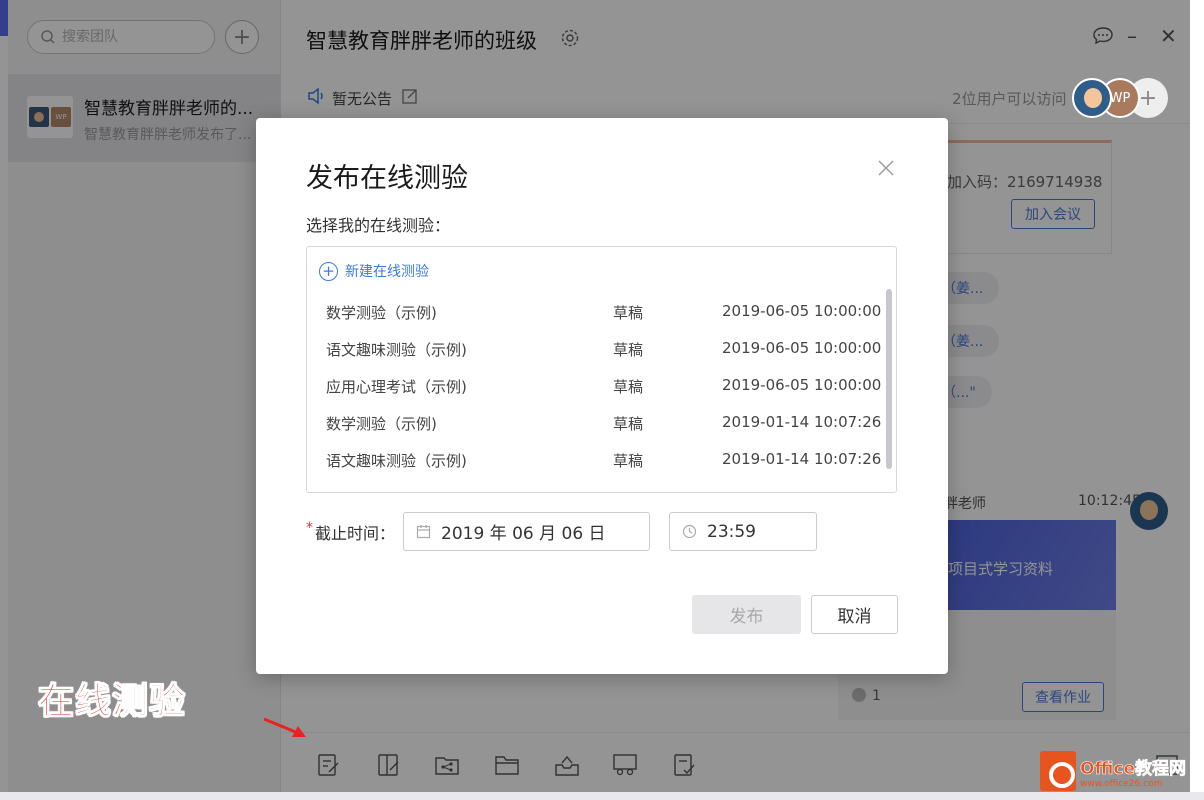 Image resolution: width=1204 pixels, height=800 pixels. What do you see at coordinates (595, 310) in the screenshot?
I see `quiz-row: 数学测验（示例) 草稿 2019-06-05 10:00:00` at bounding box center [595, 310].